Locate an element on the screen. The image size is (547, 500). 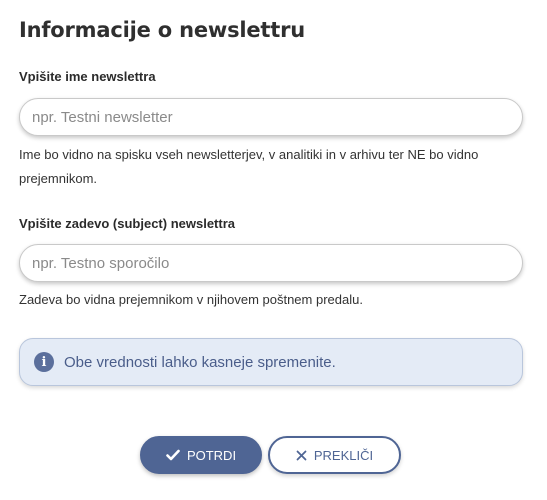
confirm-button: POTRDI is located at coordinates (201, 455).